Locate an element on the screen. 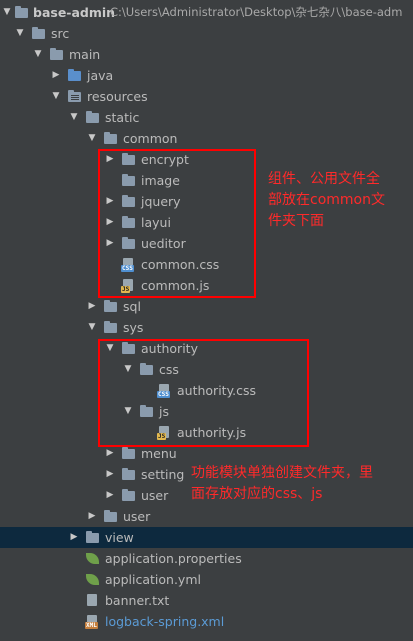 This screenshot has height=641, width=413. tree-label: banner.txt is located at coordinates (137, 600).